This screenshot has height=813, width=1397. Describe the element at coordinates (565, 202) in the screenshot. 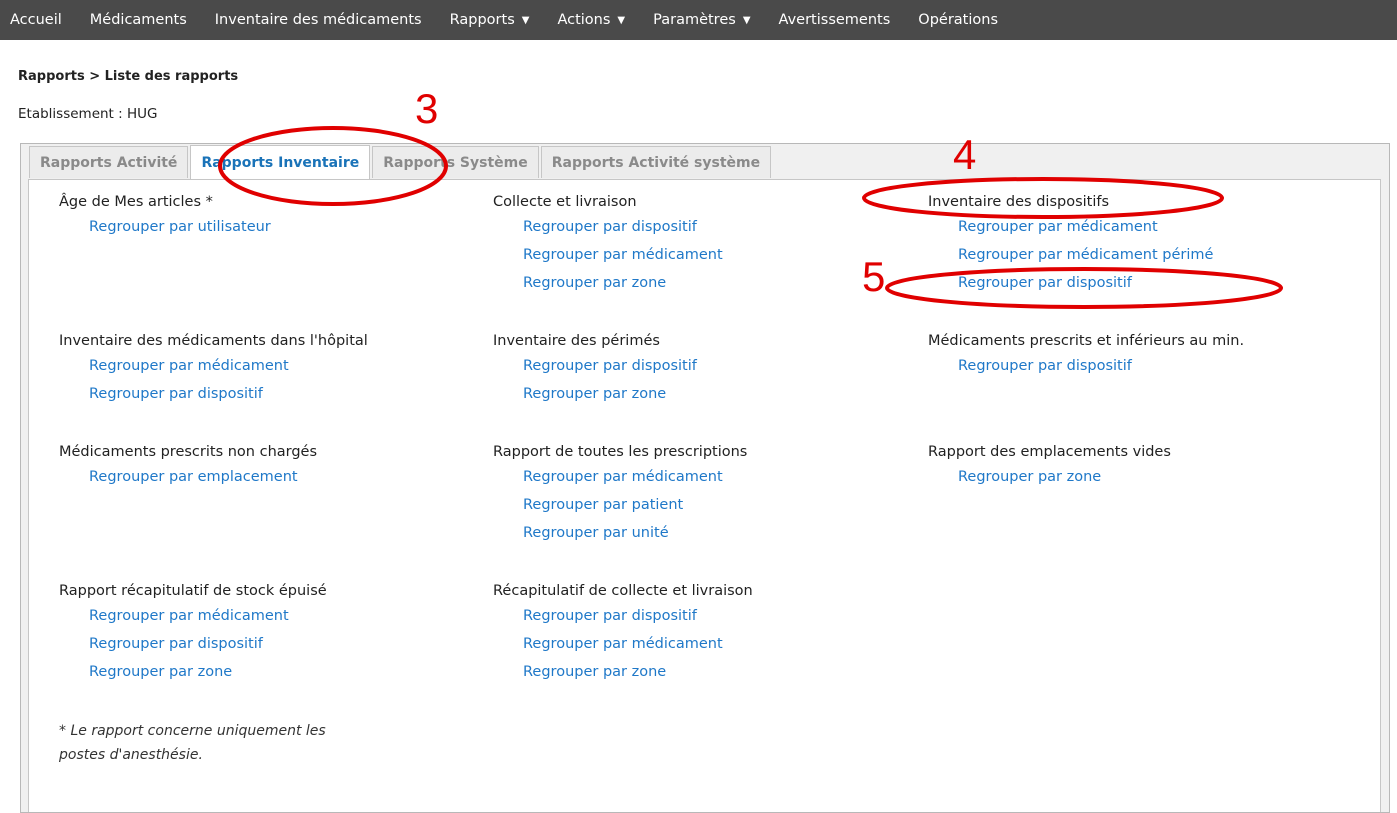

I see `report-group-title: Collecte et livraison` at that location.